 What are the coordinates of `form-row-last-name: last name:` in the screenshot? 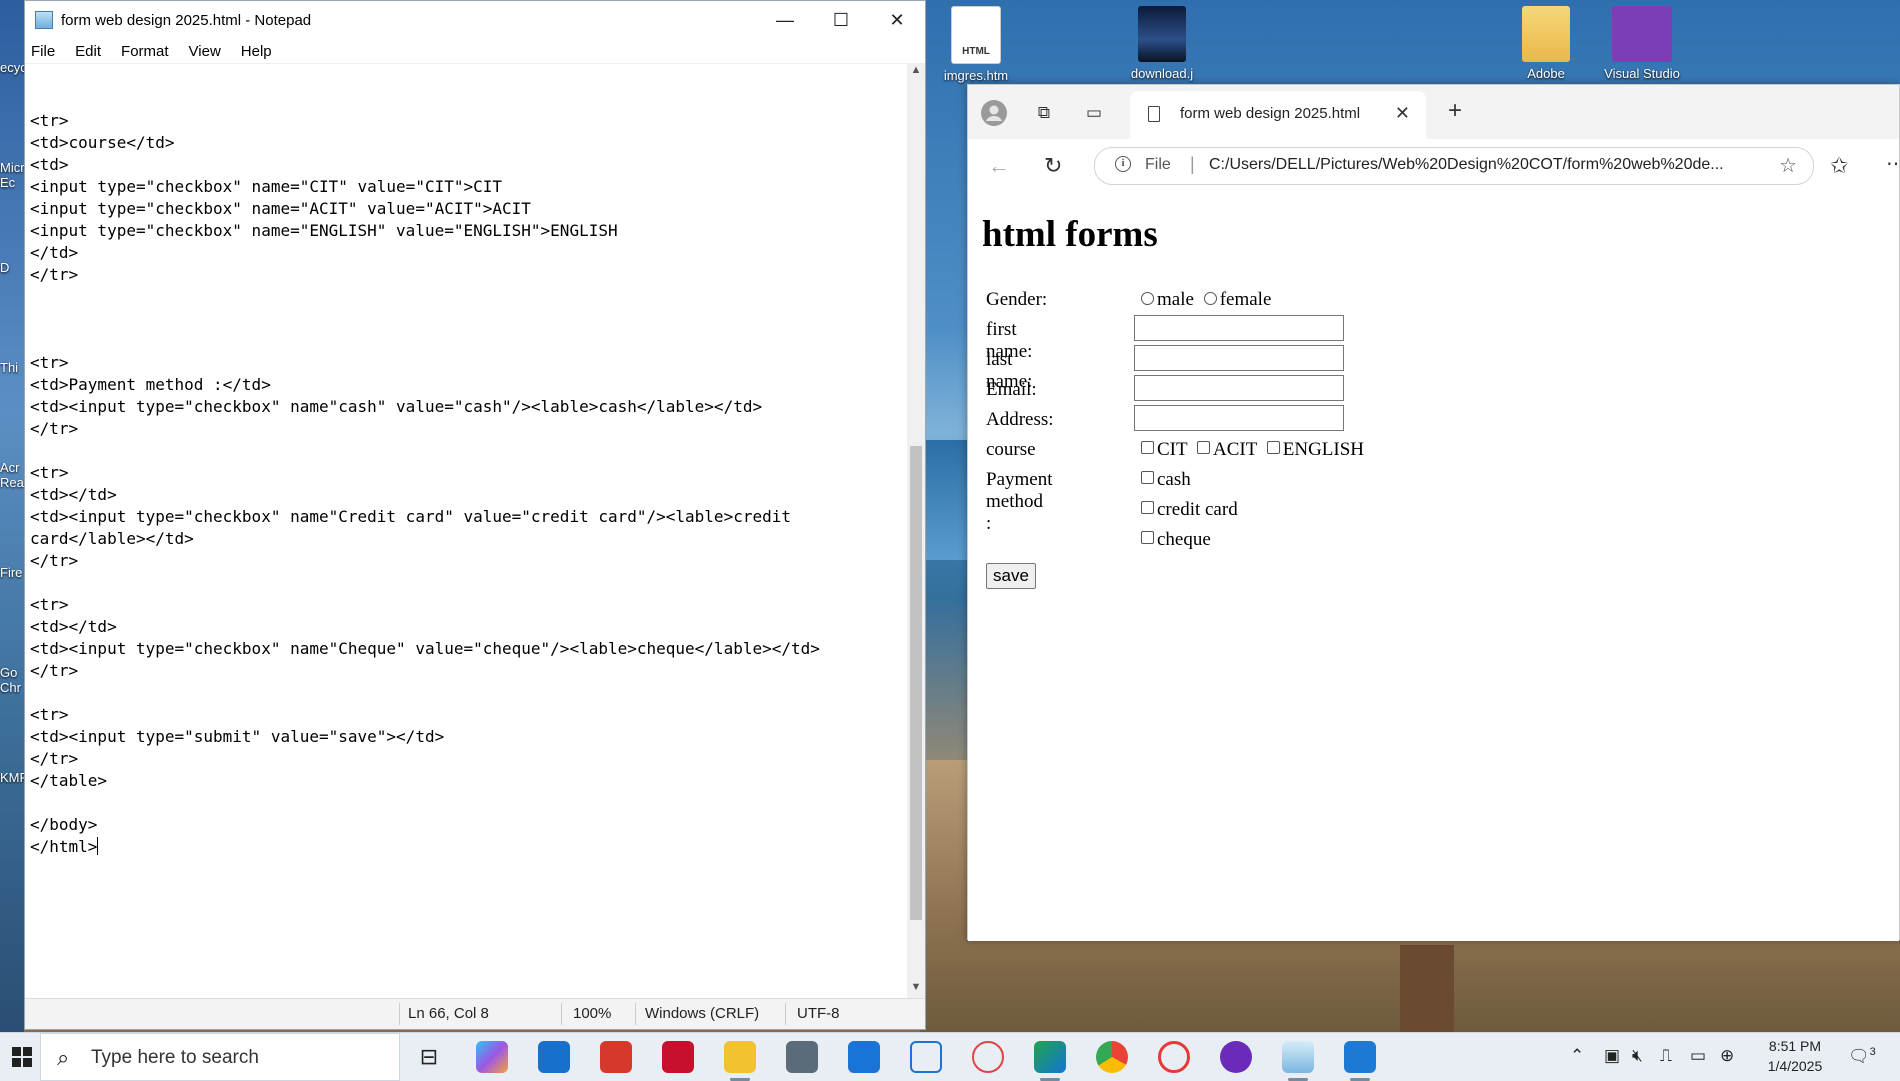 It's located at (1165, 368).